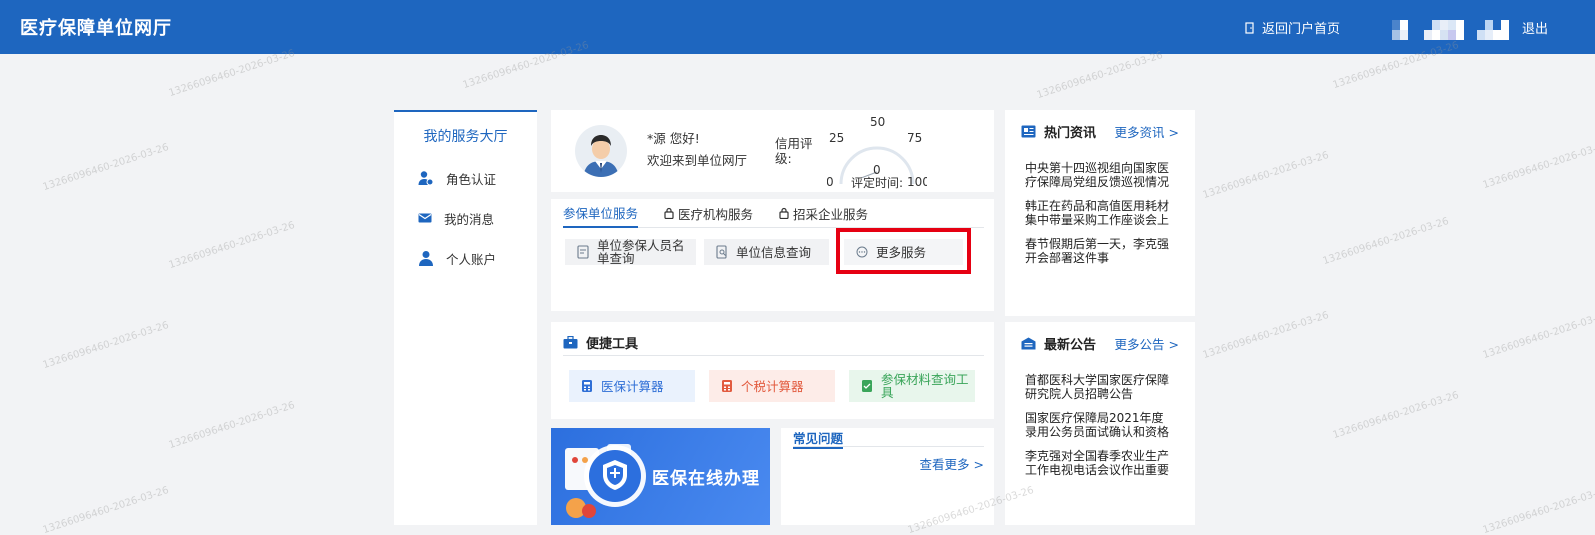 The height and width of the screenshot is (535, 1595). Describe the element at coordinates (1301, 29) in the screenshot. I see `home-link-label: 返回门户首页` at that location.